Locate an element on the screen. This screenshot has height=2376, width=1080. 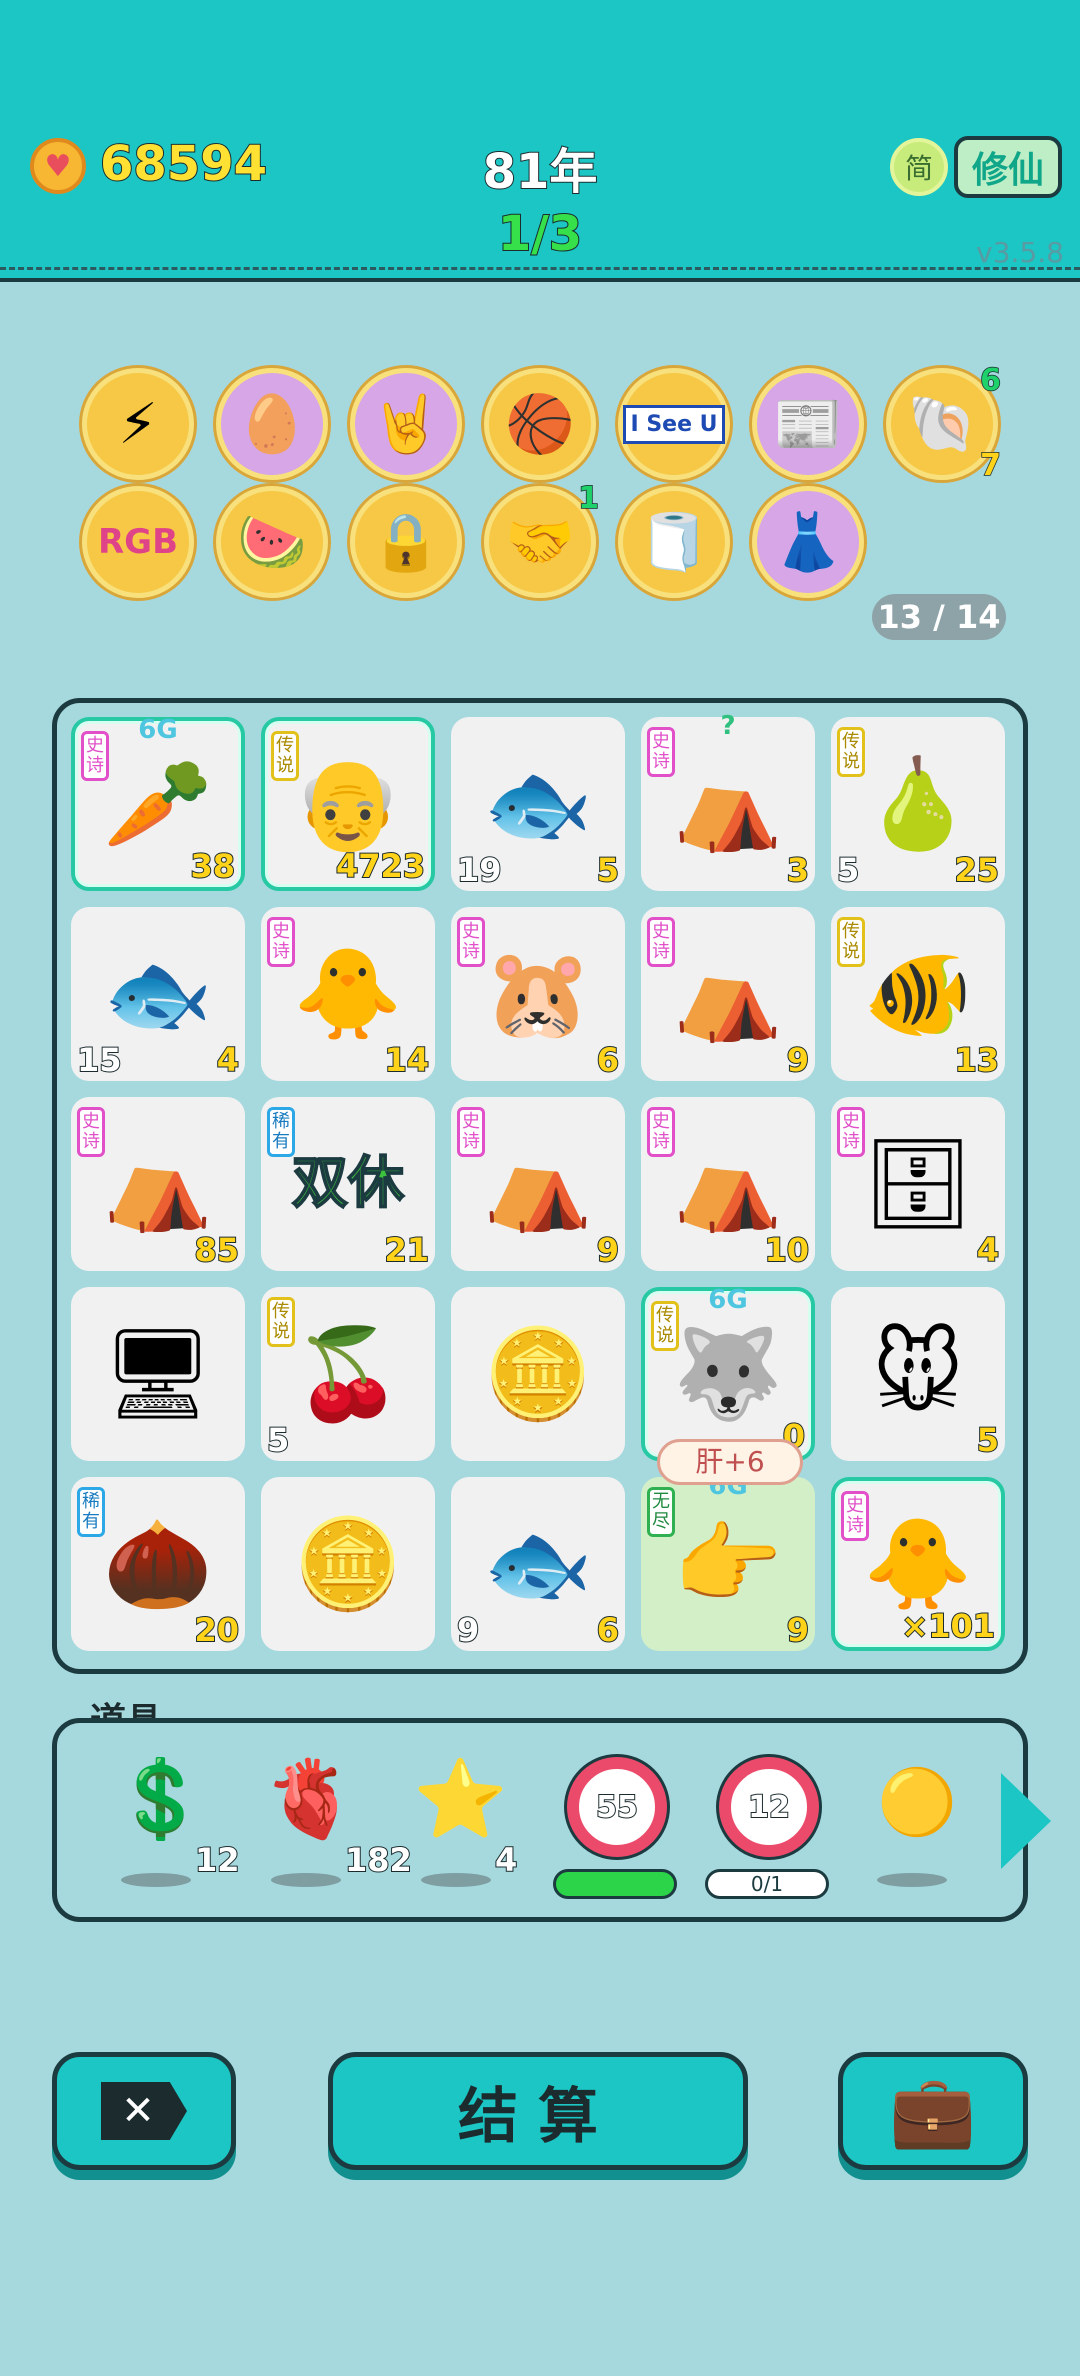
items-panel: 💲 12 🫀 182 ⭐ 4 55 12 0/1 🟡 is located at coordinates (551, 1820).